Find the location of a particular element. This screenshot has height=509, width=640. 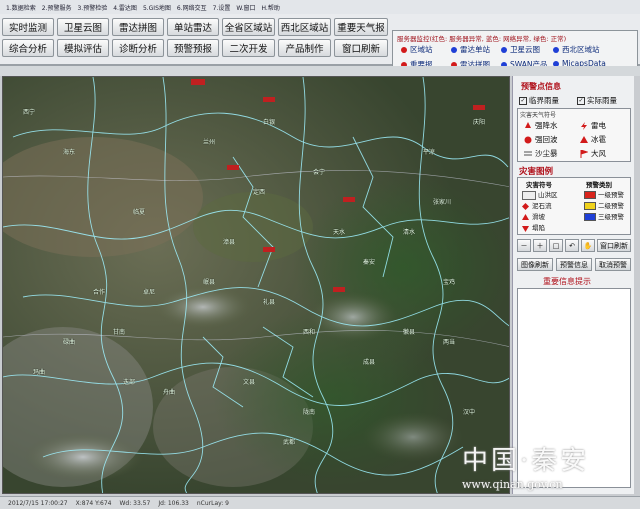

server-status-item: 区域站 is located at coordinates (417, 49).